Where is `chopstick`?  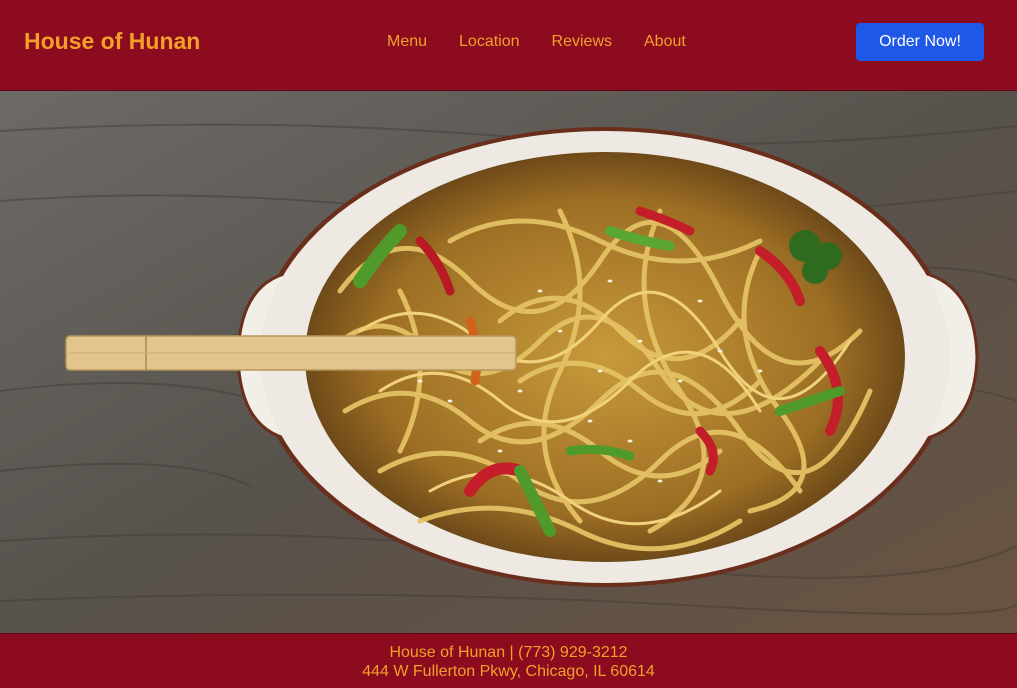 chopstick is located at coordinates (291, 353).